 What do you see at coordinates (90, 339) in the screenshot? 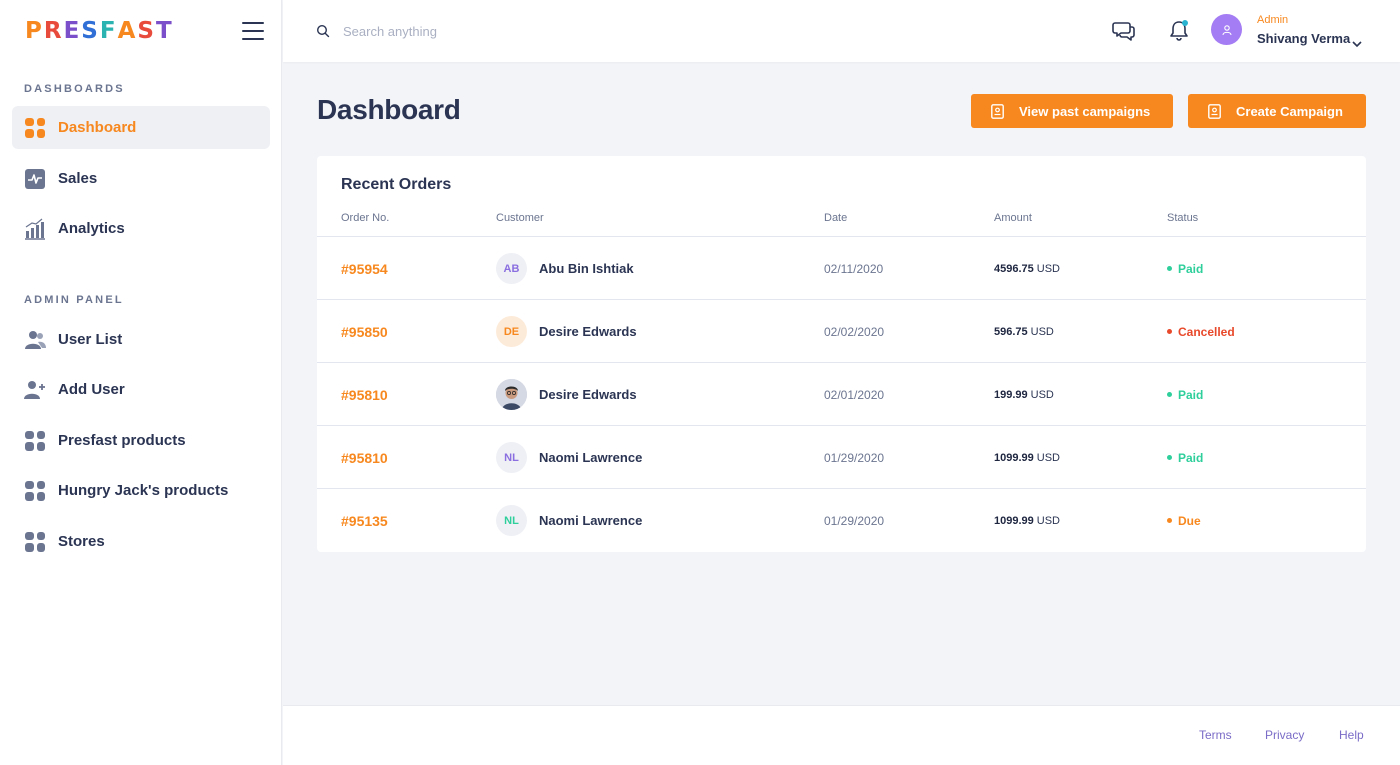
I see `sidebar-item-label: User List` at bounding box center [90, 339].